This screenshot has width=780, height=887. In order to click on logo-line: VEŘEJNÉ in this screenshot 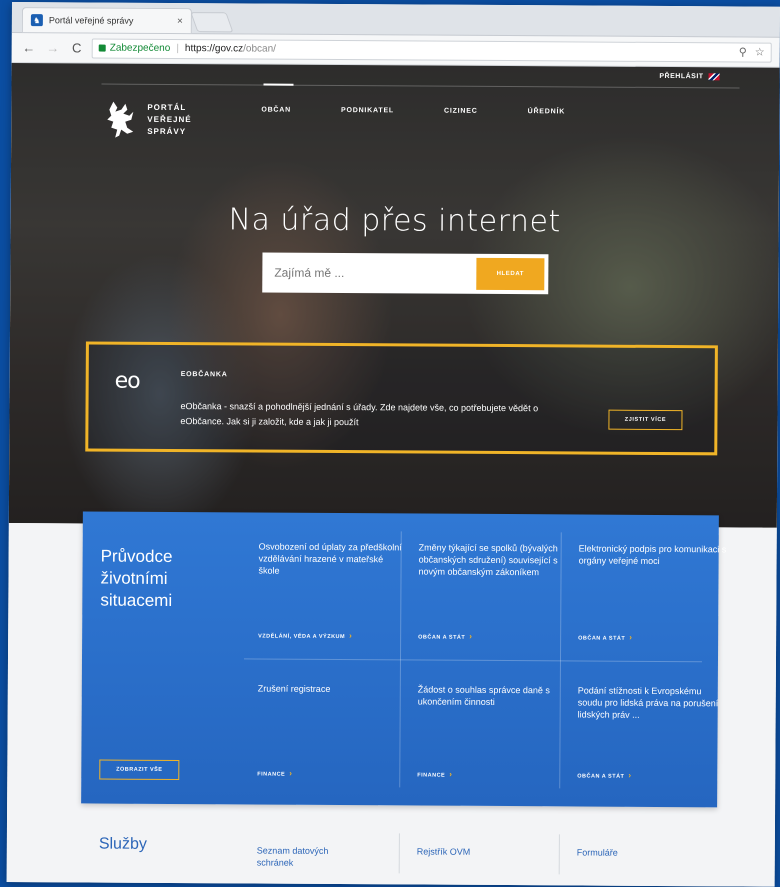, I will do `click(169, 119)`.